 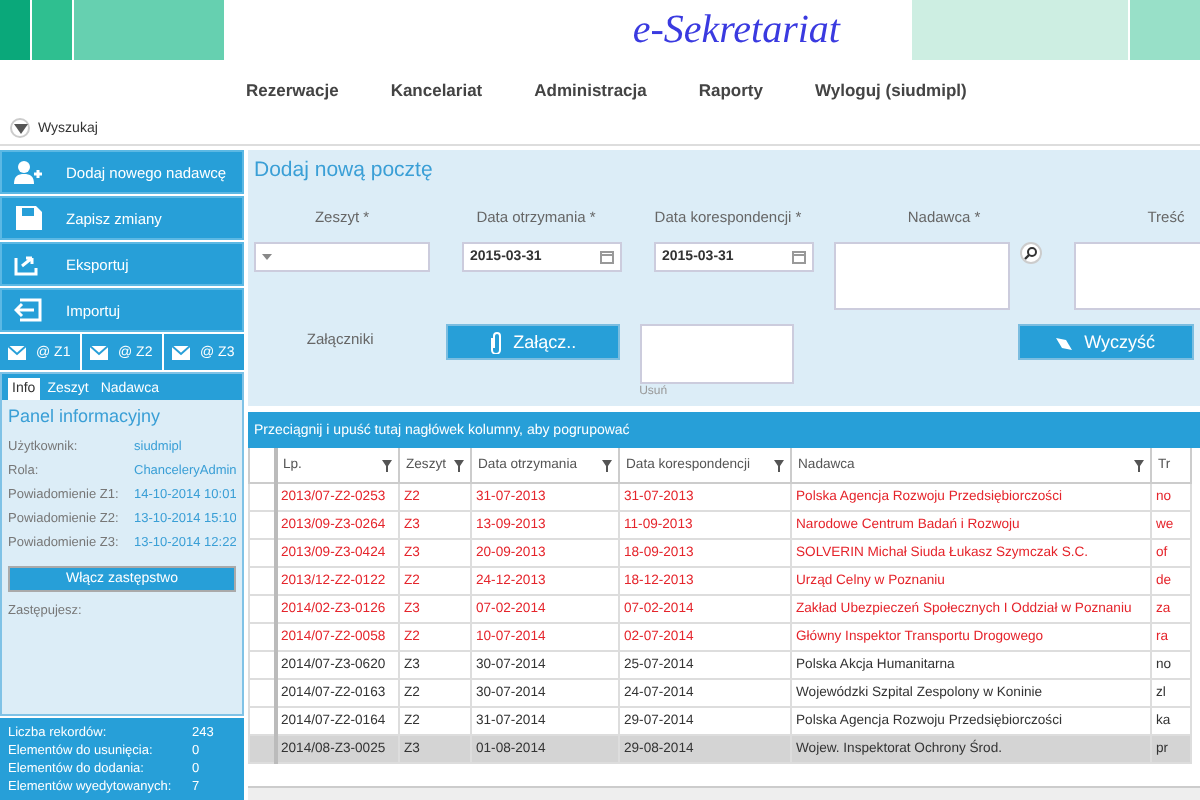 I want to click on attach-button: Załącz.., so click(x=533, y=342).